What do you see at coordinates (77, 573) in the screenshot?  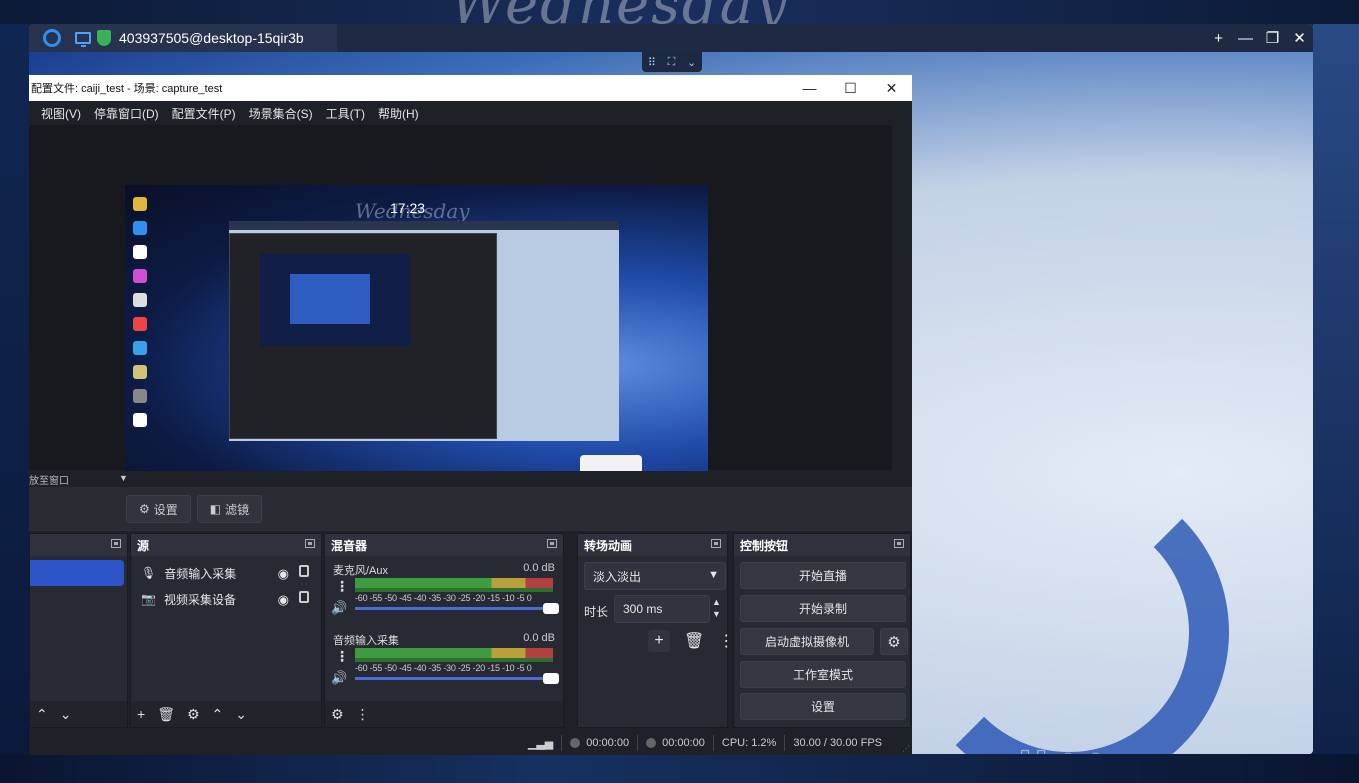 I see `scene-item-selected` at bounding box center [77, 573].